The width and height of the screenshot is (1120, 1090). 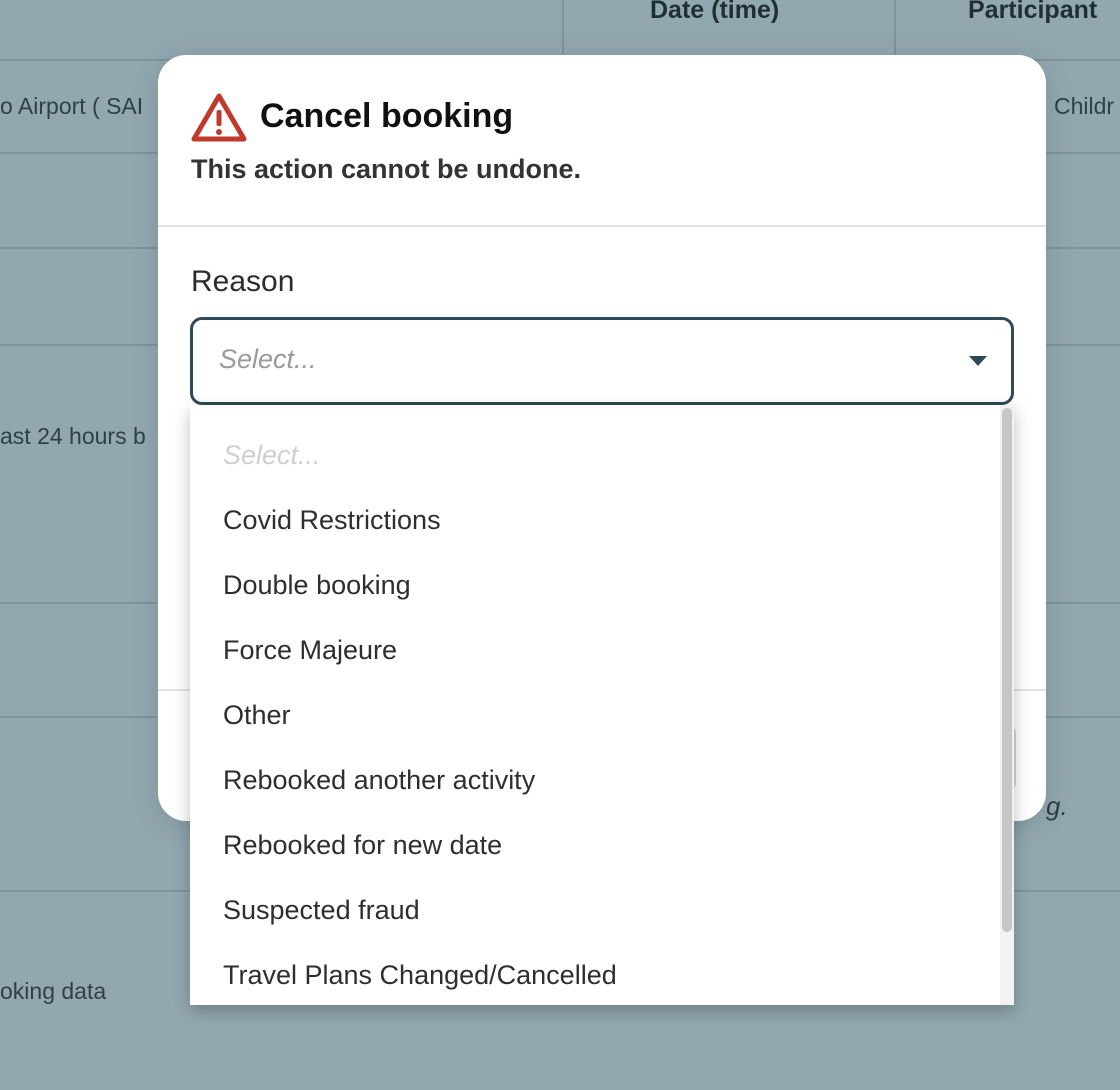 What do you see at coordinates (1033, 12) in the screenshot?
I see `column-header-participants: Participant` at bounding box center [1033, 12].